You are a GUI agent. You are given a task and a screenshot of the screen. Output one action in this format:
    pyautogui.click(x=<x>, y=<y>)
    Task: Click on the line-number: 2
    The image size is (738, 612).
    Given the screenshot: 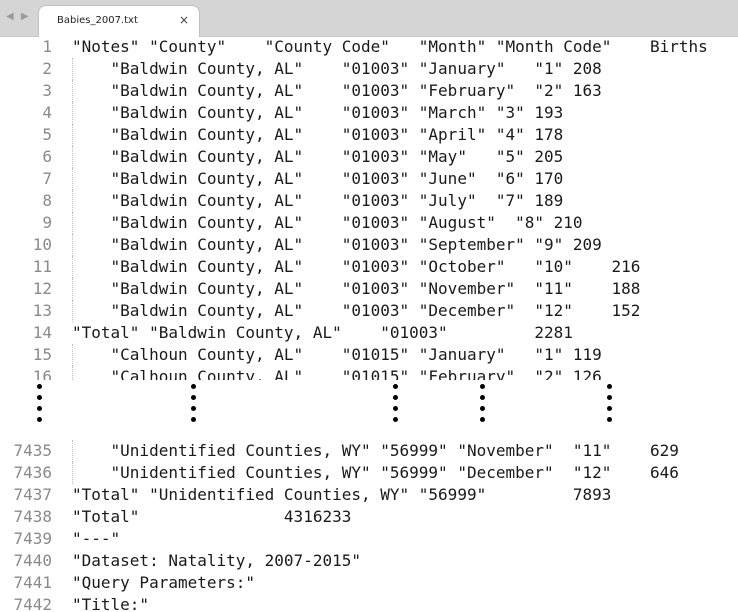 What is the action you would take?
    pyautogui.click(x=47, y=68)
    